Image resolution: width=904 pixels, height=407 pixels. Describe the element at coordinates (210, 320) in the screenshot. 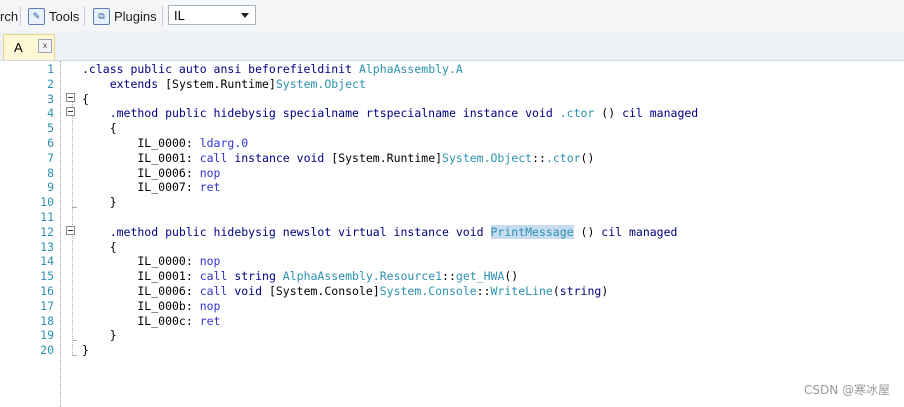

I see `code-token: ret` at that location.